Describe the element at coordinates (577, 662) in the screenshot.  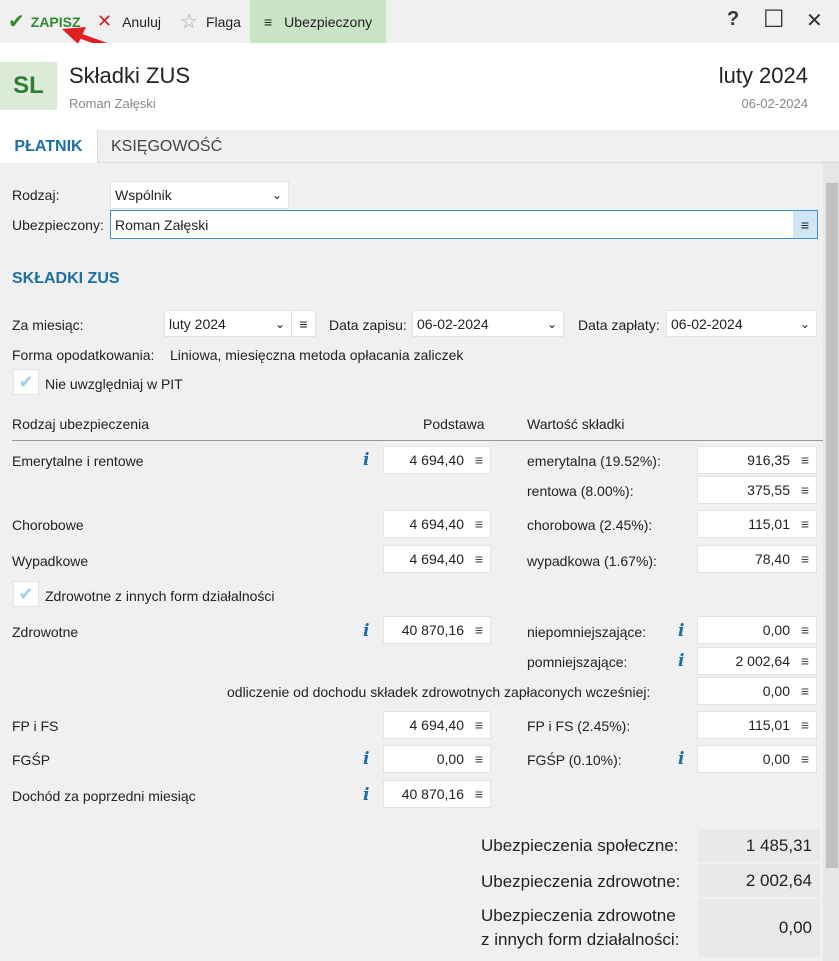
I see `pomniejszajace-label: pomniejszające:` at that location.